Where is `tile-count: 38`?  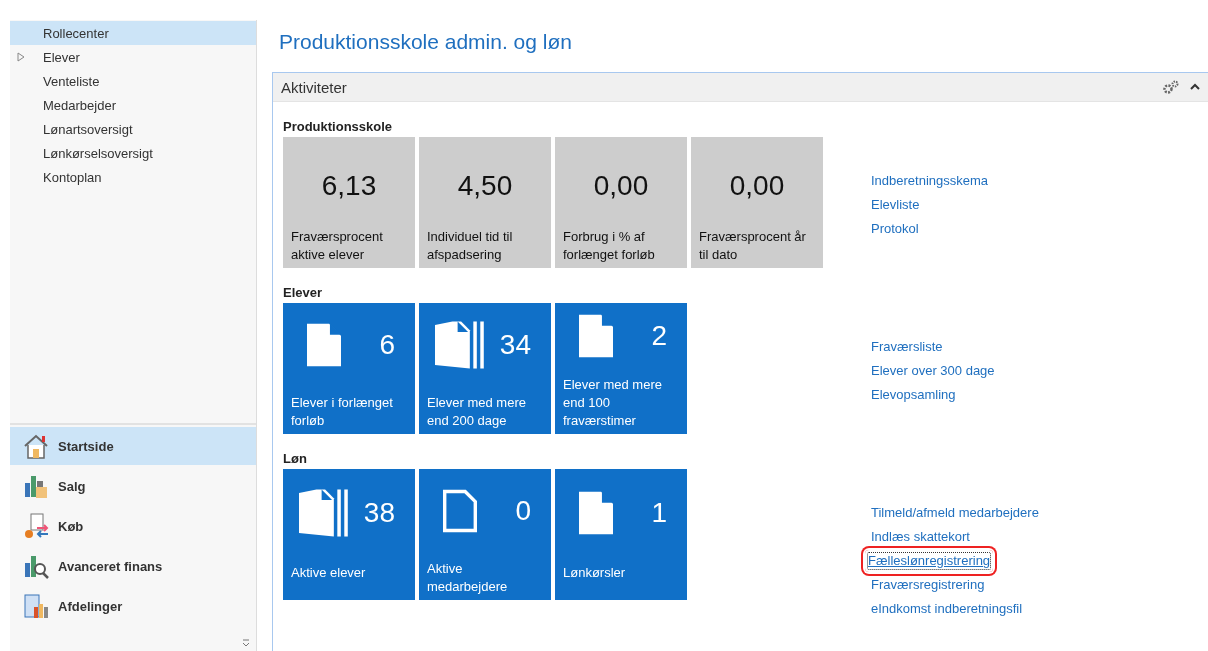 tile-count: 38 is located at coordinates (379, 512).